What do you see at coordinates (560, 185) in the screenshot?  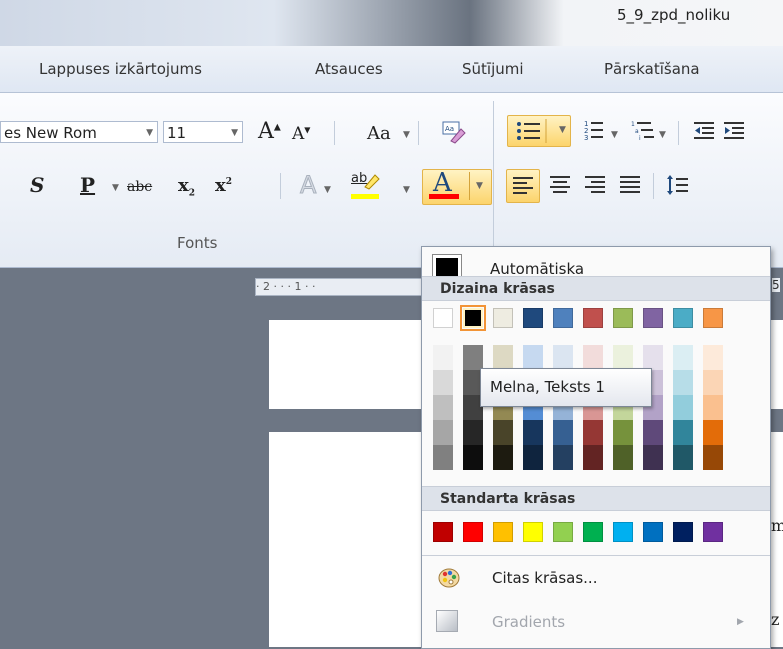 I see `align-center-icon` at bounding box center [560, 185].